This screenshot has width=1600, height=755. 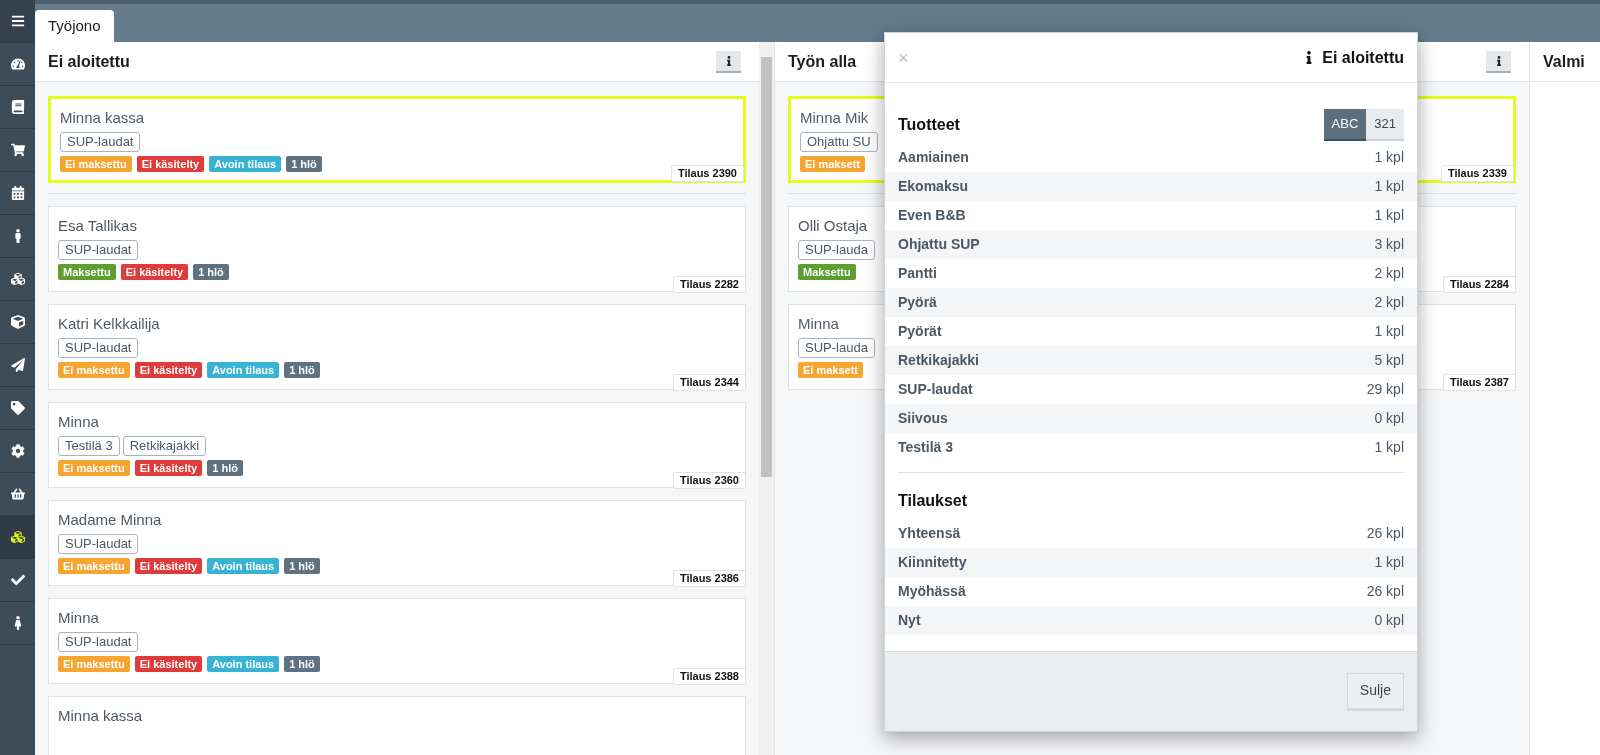 What do you see at coordinates (766, 398) in the screenshot?
I see `scrollbar` at bounding box center [766, 398].